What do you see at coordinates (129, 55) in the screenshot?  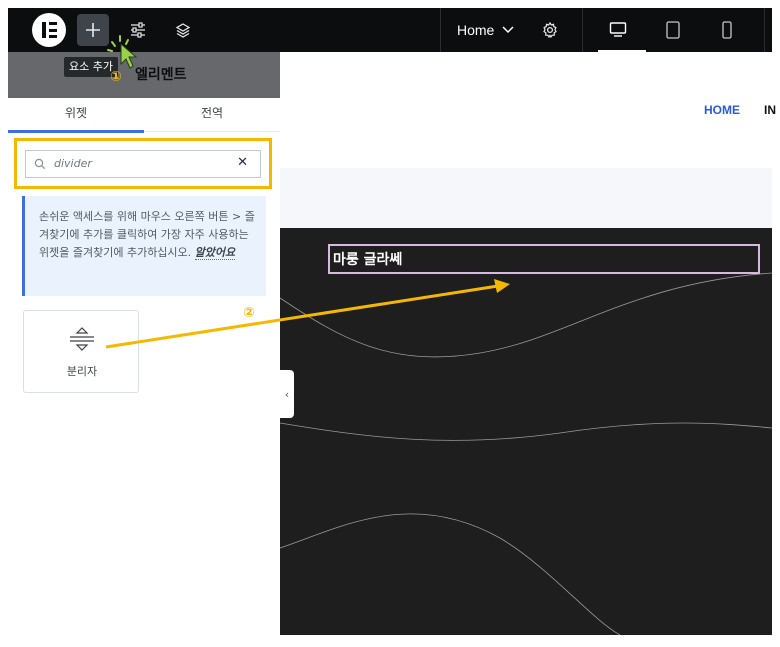 I see `cursor-icon` at bounding box center [129, 55].